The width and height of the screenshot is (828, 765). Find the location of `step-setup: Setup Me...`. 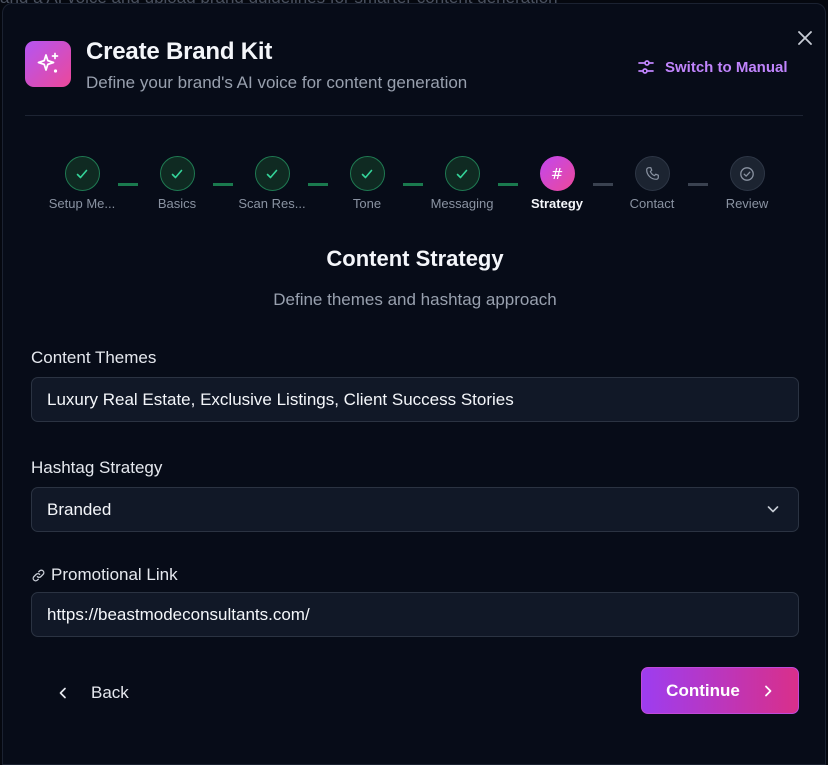

step-setup: Setup Me... is located at coordinates (82, 183).